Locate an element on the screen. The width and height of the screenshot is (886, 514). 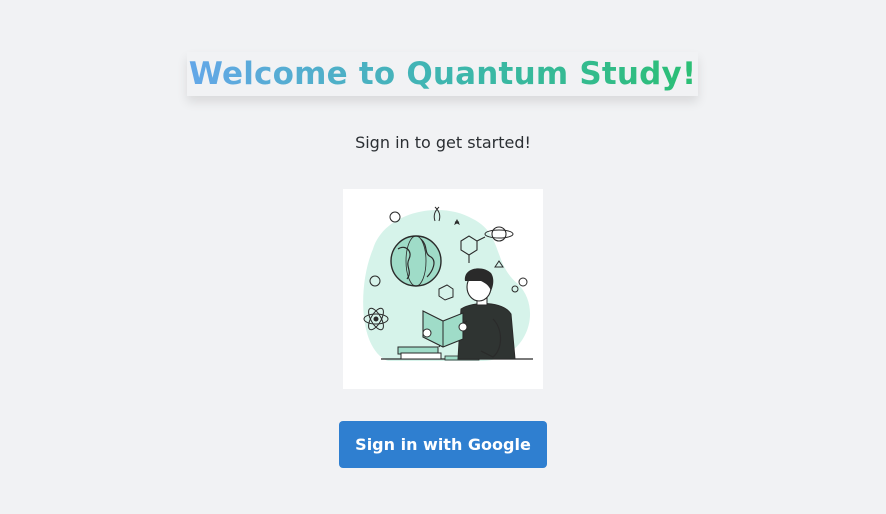
student-reading-illustration is located at coordinates (443, 289).